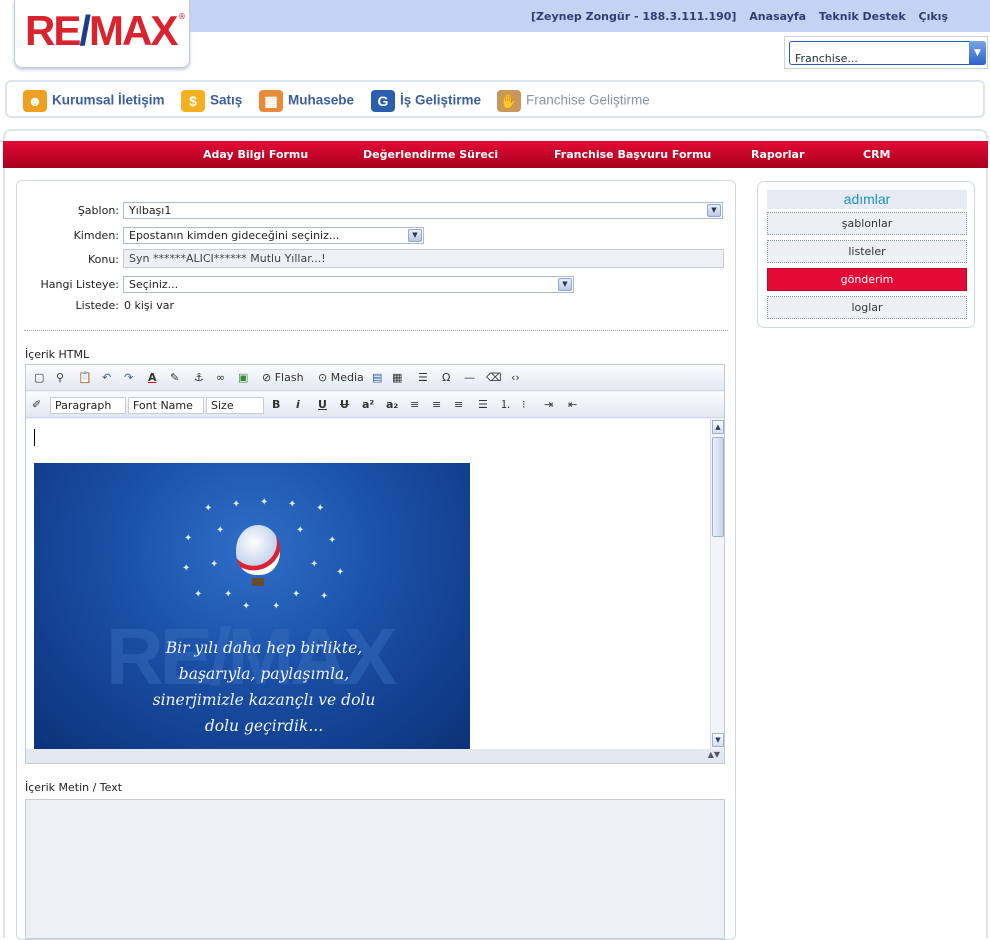 This screenshot has width=990, height=940. I want to click on logout-link: Çıkış, so click(933, 16).